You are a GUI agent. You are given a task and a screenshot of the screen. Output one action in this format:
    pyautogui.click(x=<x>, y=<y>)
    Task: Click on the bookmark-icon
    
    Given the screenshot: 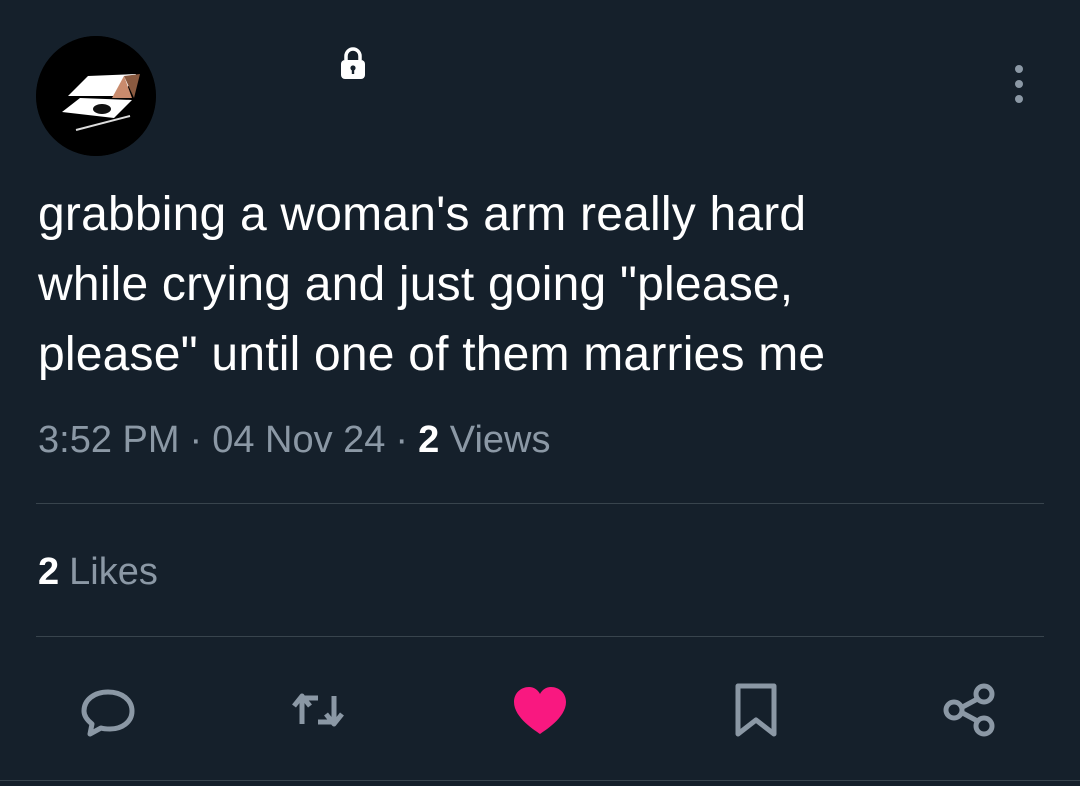 What is the action you would take?
    pyautogui.click(x=756, y=710)
    